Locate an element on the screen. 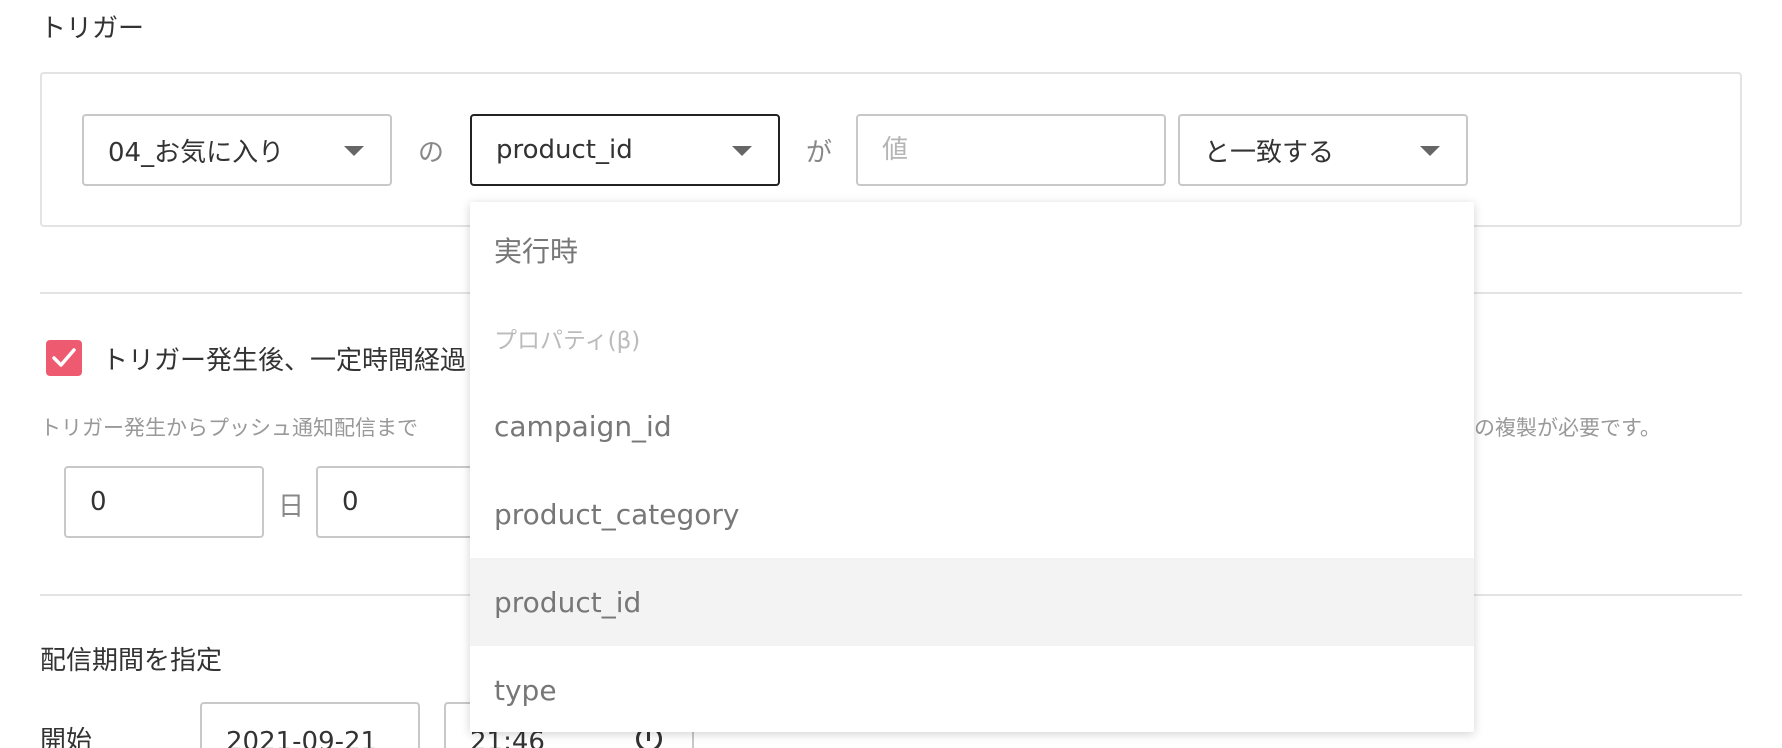 Image resolution: width=1782 pixels, height=748 pixels. operator-select: と一致する is located at coordinates (1323, 150).